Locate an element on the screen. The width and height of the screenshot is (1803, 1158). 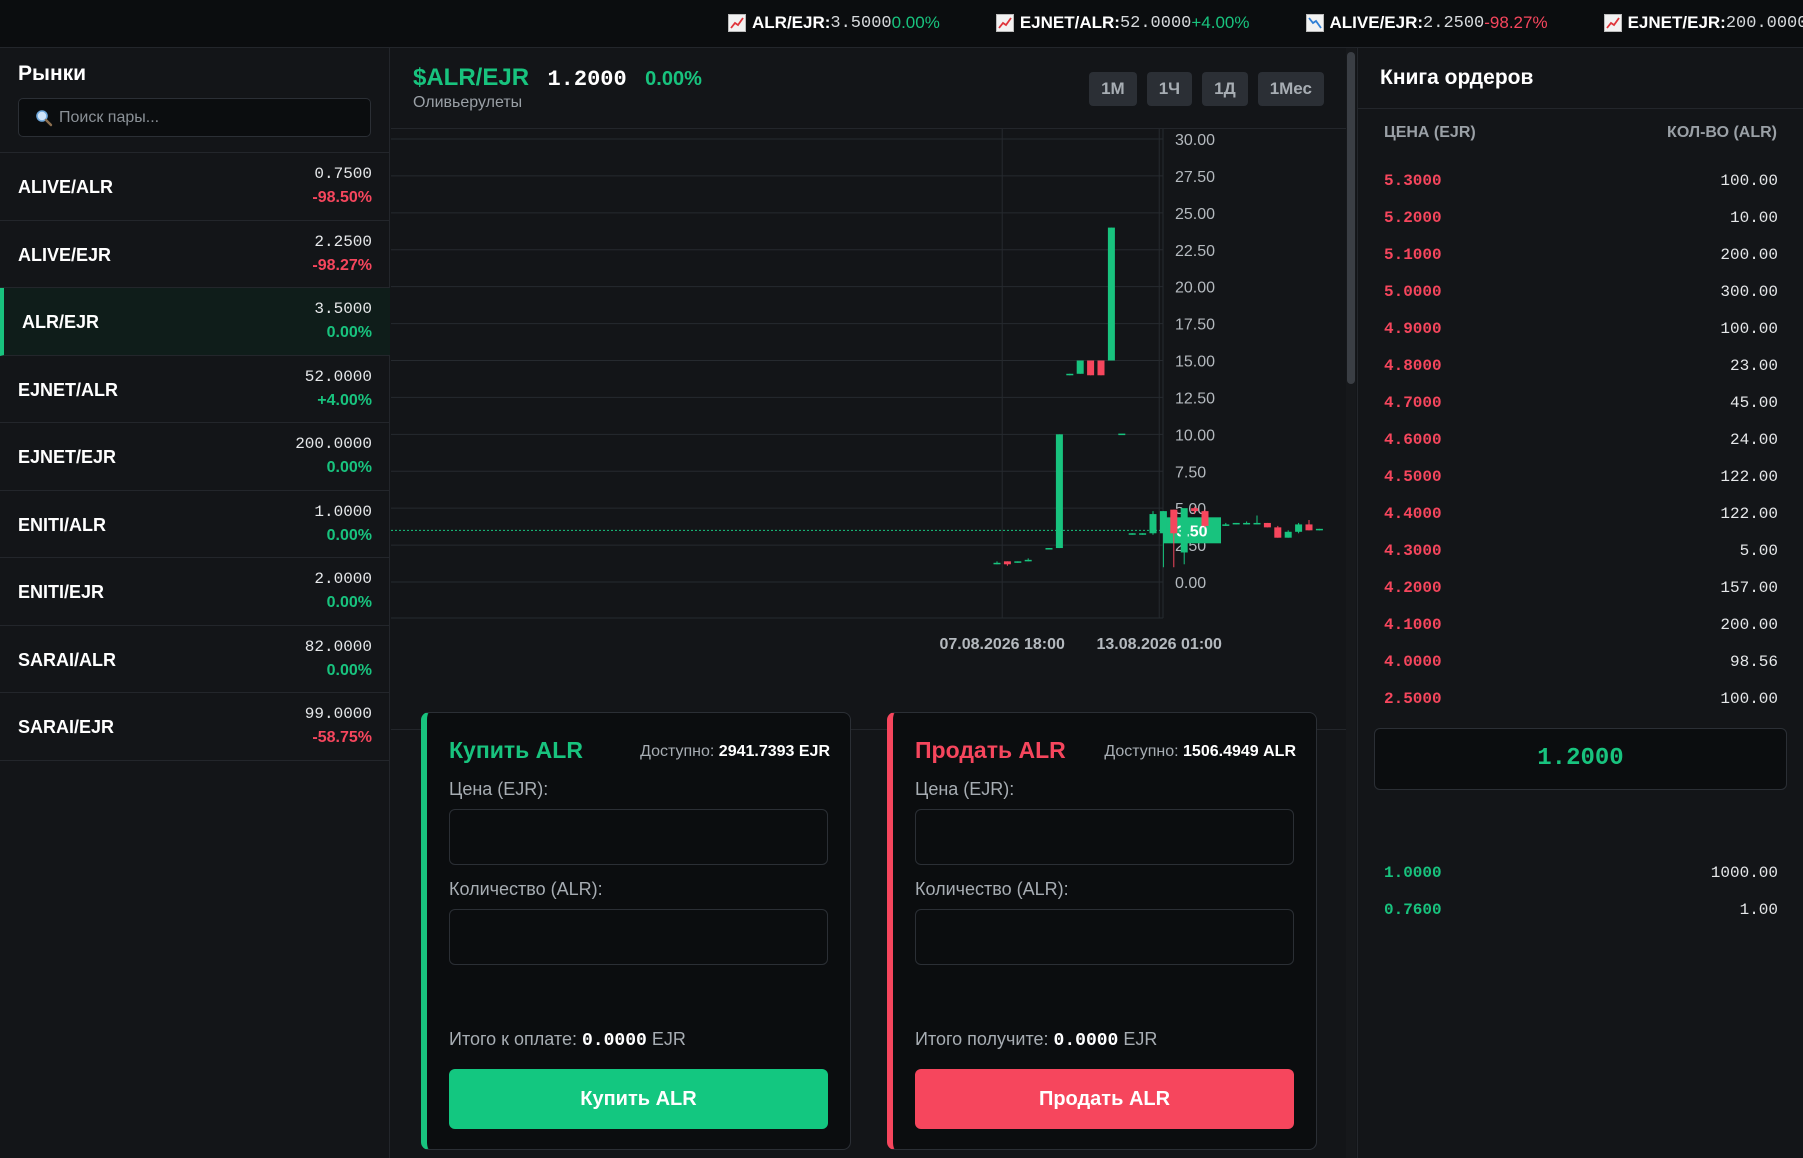
sell-qty-input is located at coordinates (1104, 937).